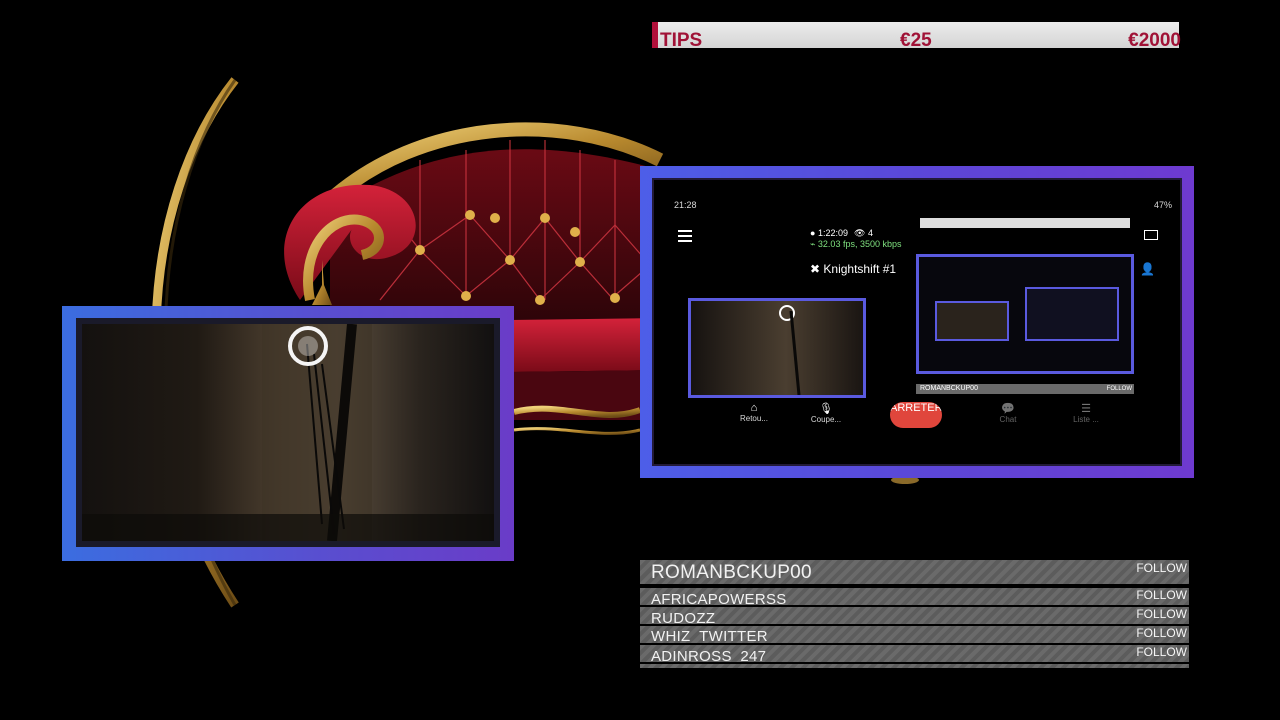 The width and height of the screenshot is (1280, 720). Describe the element at coordinates (1025, 223) in the screenshot. I see `mini-tips-bar` at that location.